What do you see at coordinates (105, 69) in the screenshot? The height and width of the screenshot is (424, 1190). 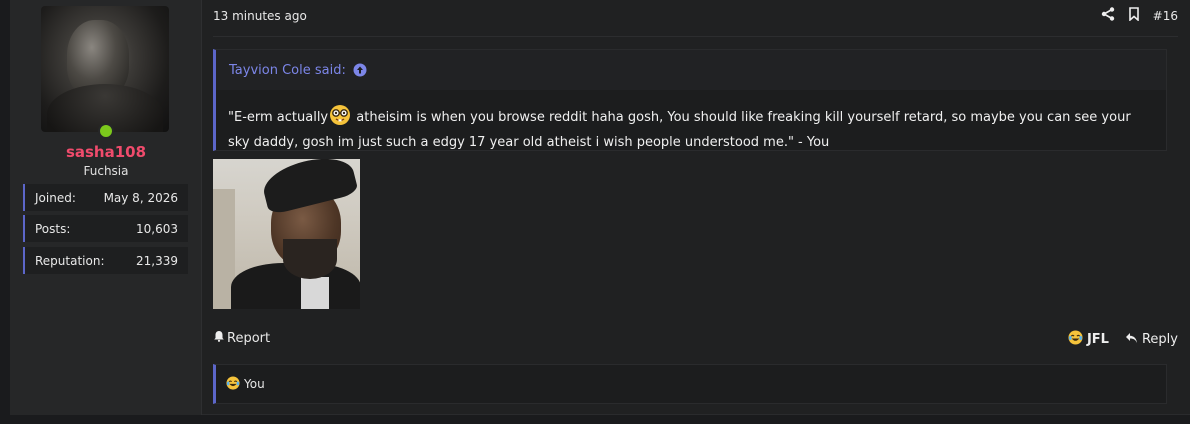 I see `avatar` at bounding box center [105, 69].